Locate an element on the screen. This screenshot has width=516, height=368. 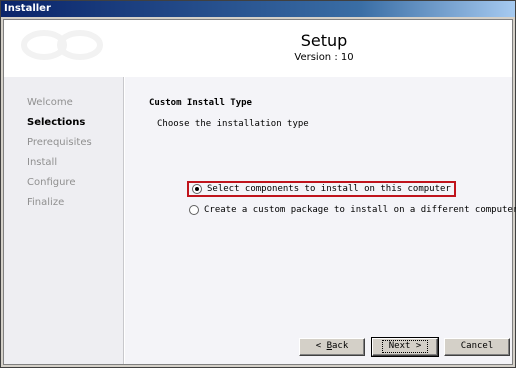
section-title: Custom Install Type is located at coordinates (200, 103).